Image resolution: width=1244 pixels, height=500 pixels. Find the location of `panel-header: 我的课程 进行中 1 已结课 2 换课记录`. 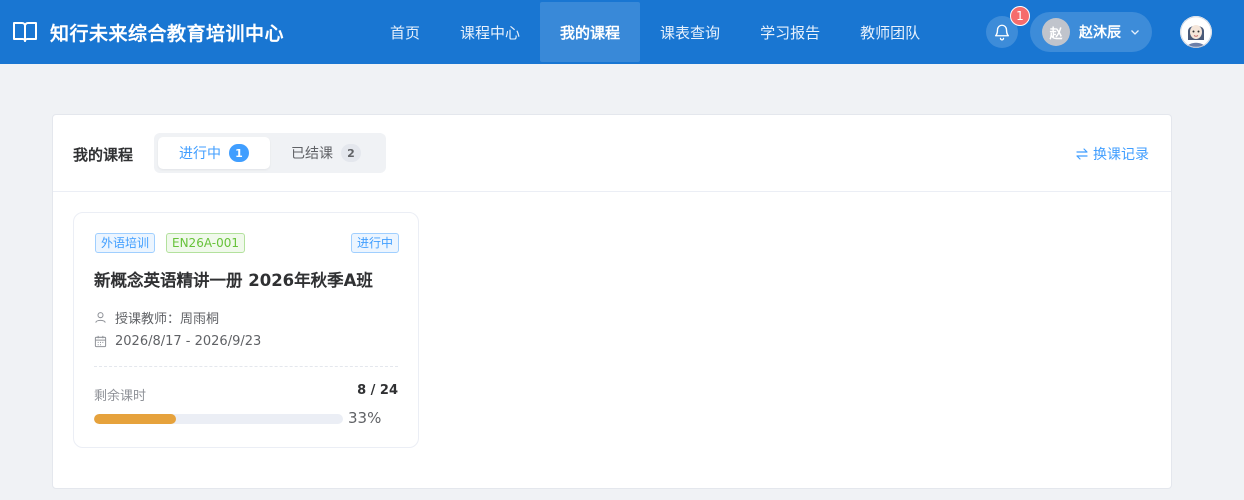

panel-header: 我的课程 进行中 1 已结课 2 换课记录 is located at coordinates (612, 153).